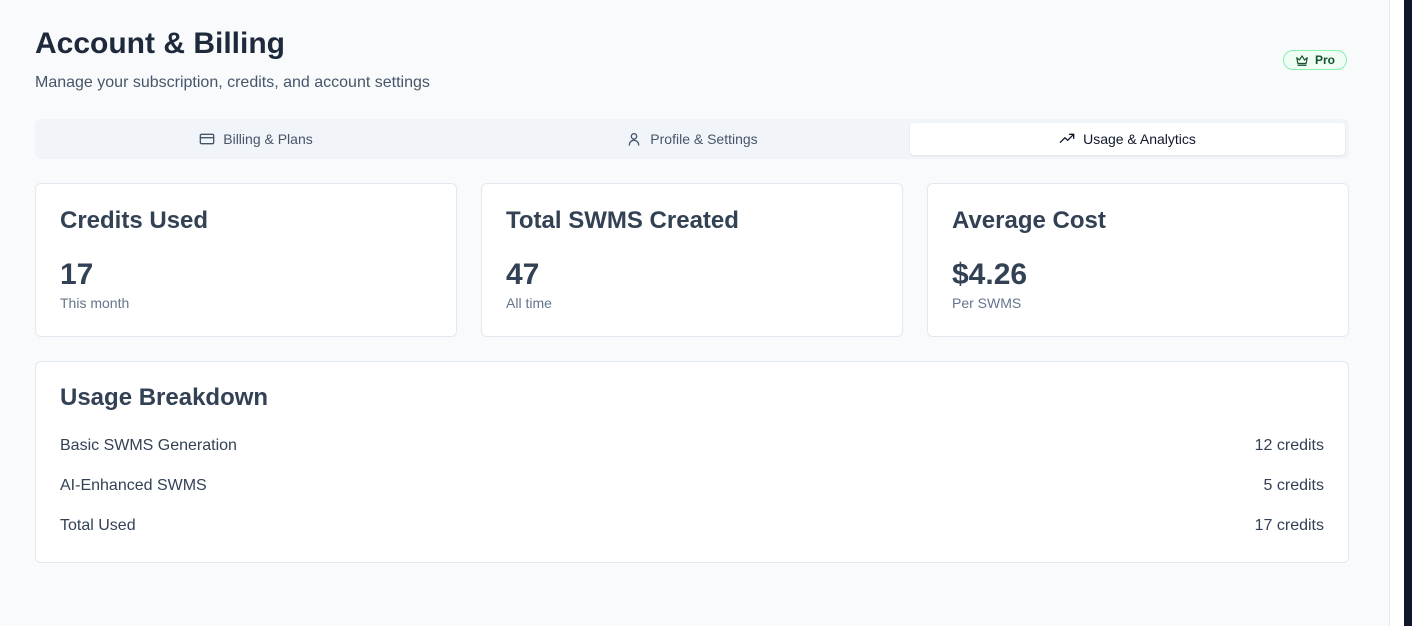 The width and height of the screenshot is (1412, 626). What do you see at coordinates (704, 139) in the screenshot?
I see `tab-label: Profile & Settings` at bounding box center [704, 139].